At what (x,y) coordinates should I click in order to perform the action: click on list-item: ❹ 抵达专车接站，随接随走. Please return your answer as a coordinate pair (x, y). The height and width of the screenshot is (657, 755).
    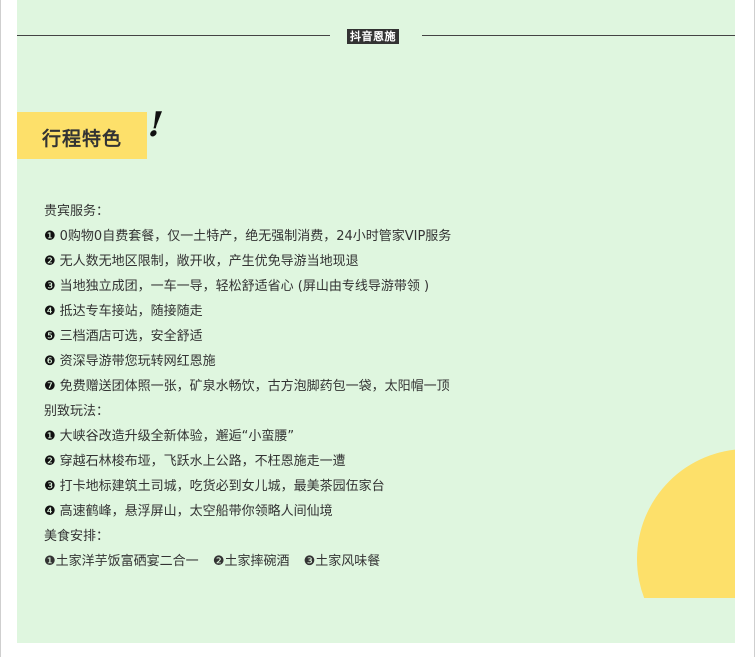
    Looking at the image, I should click on (384, 311).